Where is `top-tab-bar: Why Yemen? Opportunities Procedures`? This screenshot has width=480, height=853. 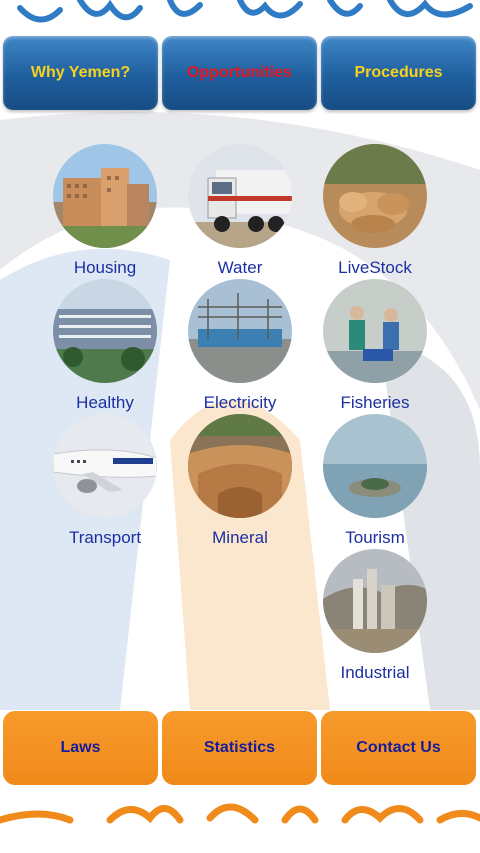
top-tab-bar: Why Yemen? Opportunities Procedures is located at coordinates (240, 74).